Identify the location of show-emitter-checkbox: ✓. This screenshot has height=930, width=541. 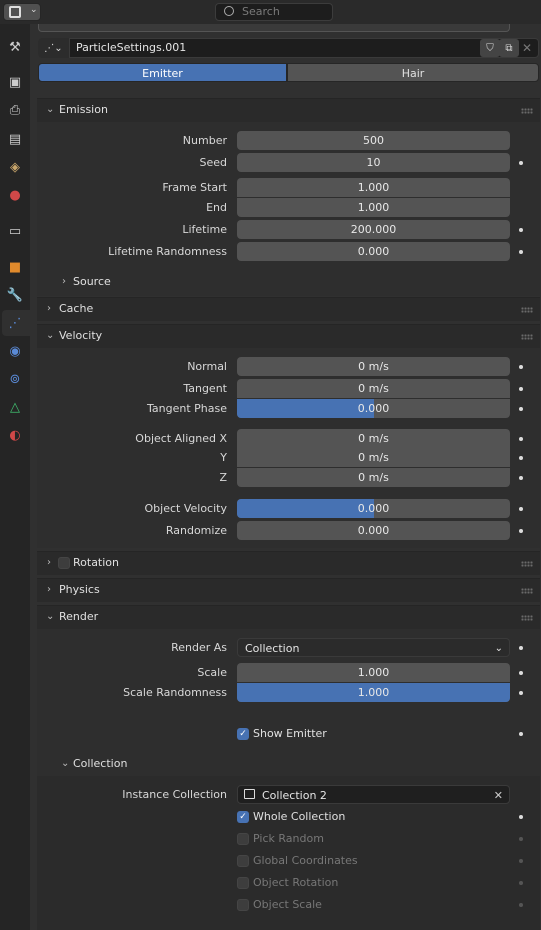
(243, 734).